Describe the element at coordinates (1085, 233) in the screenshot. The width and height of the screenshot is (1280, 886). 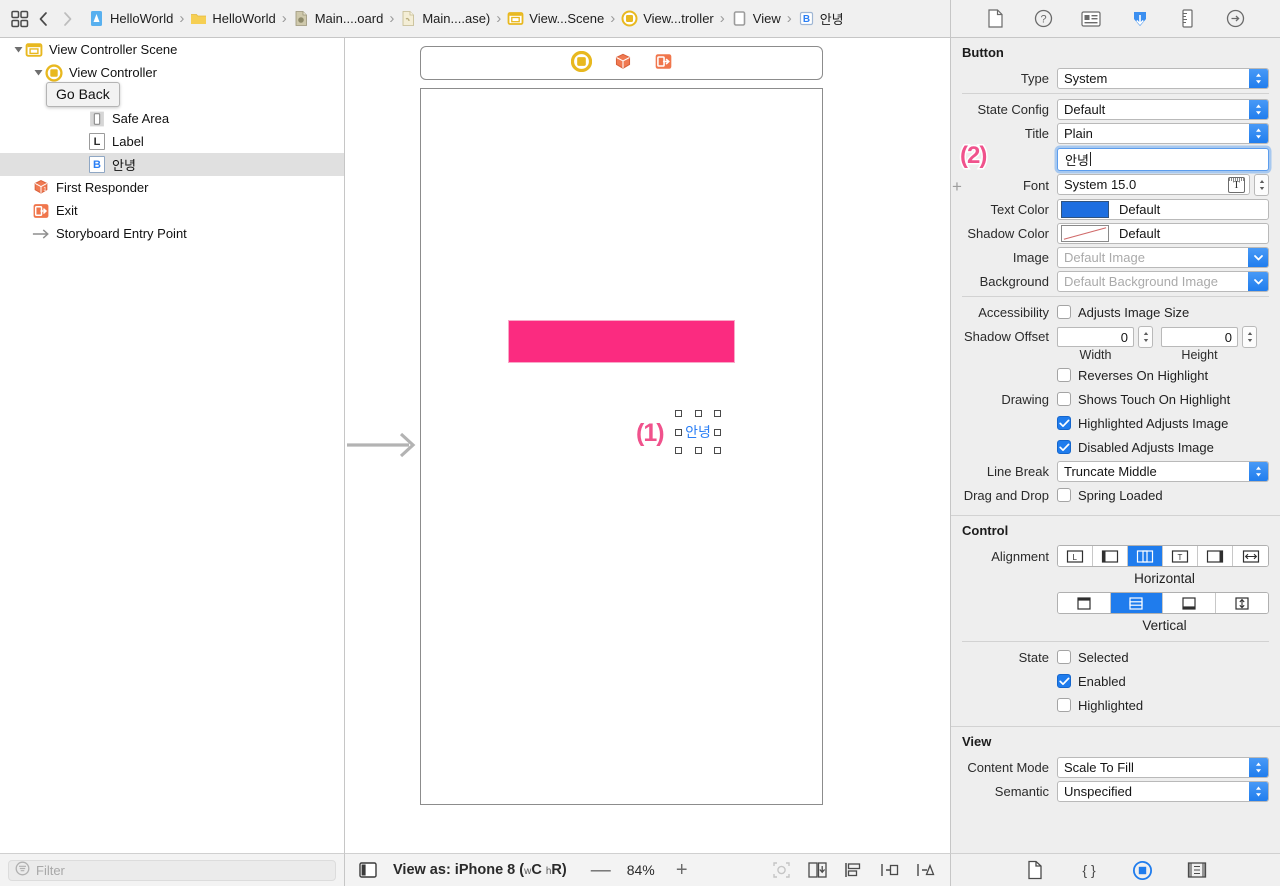
I see `shadow-color-swatch` at that location.